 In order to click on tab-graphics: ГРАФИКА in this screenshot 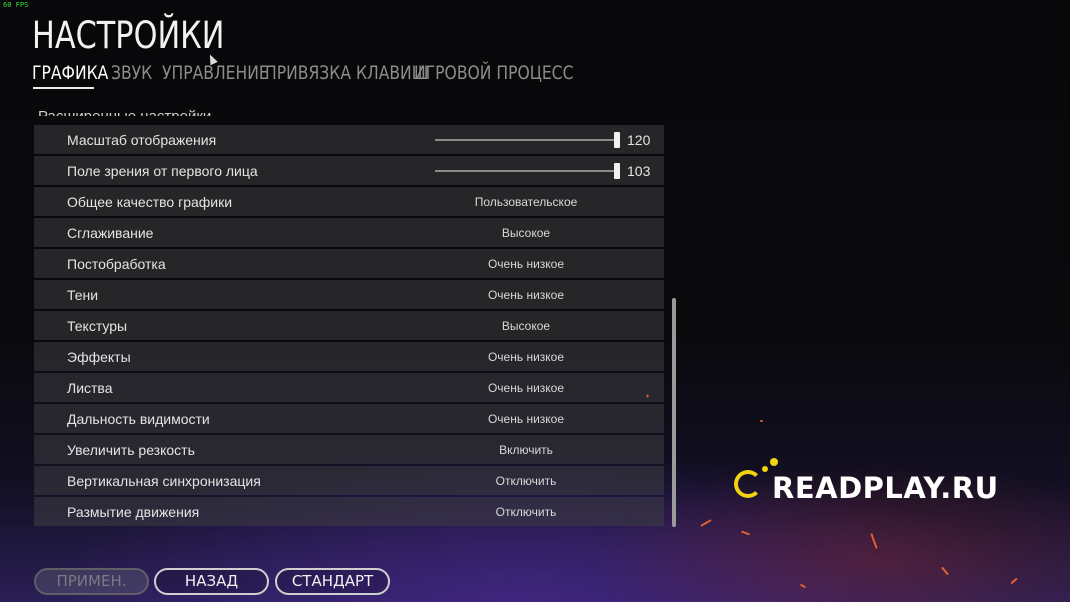, I will do `click(70, 73)`.